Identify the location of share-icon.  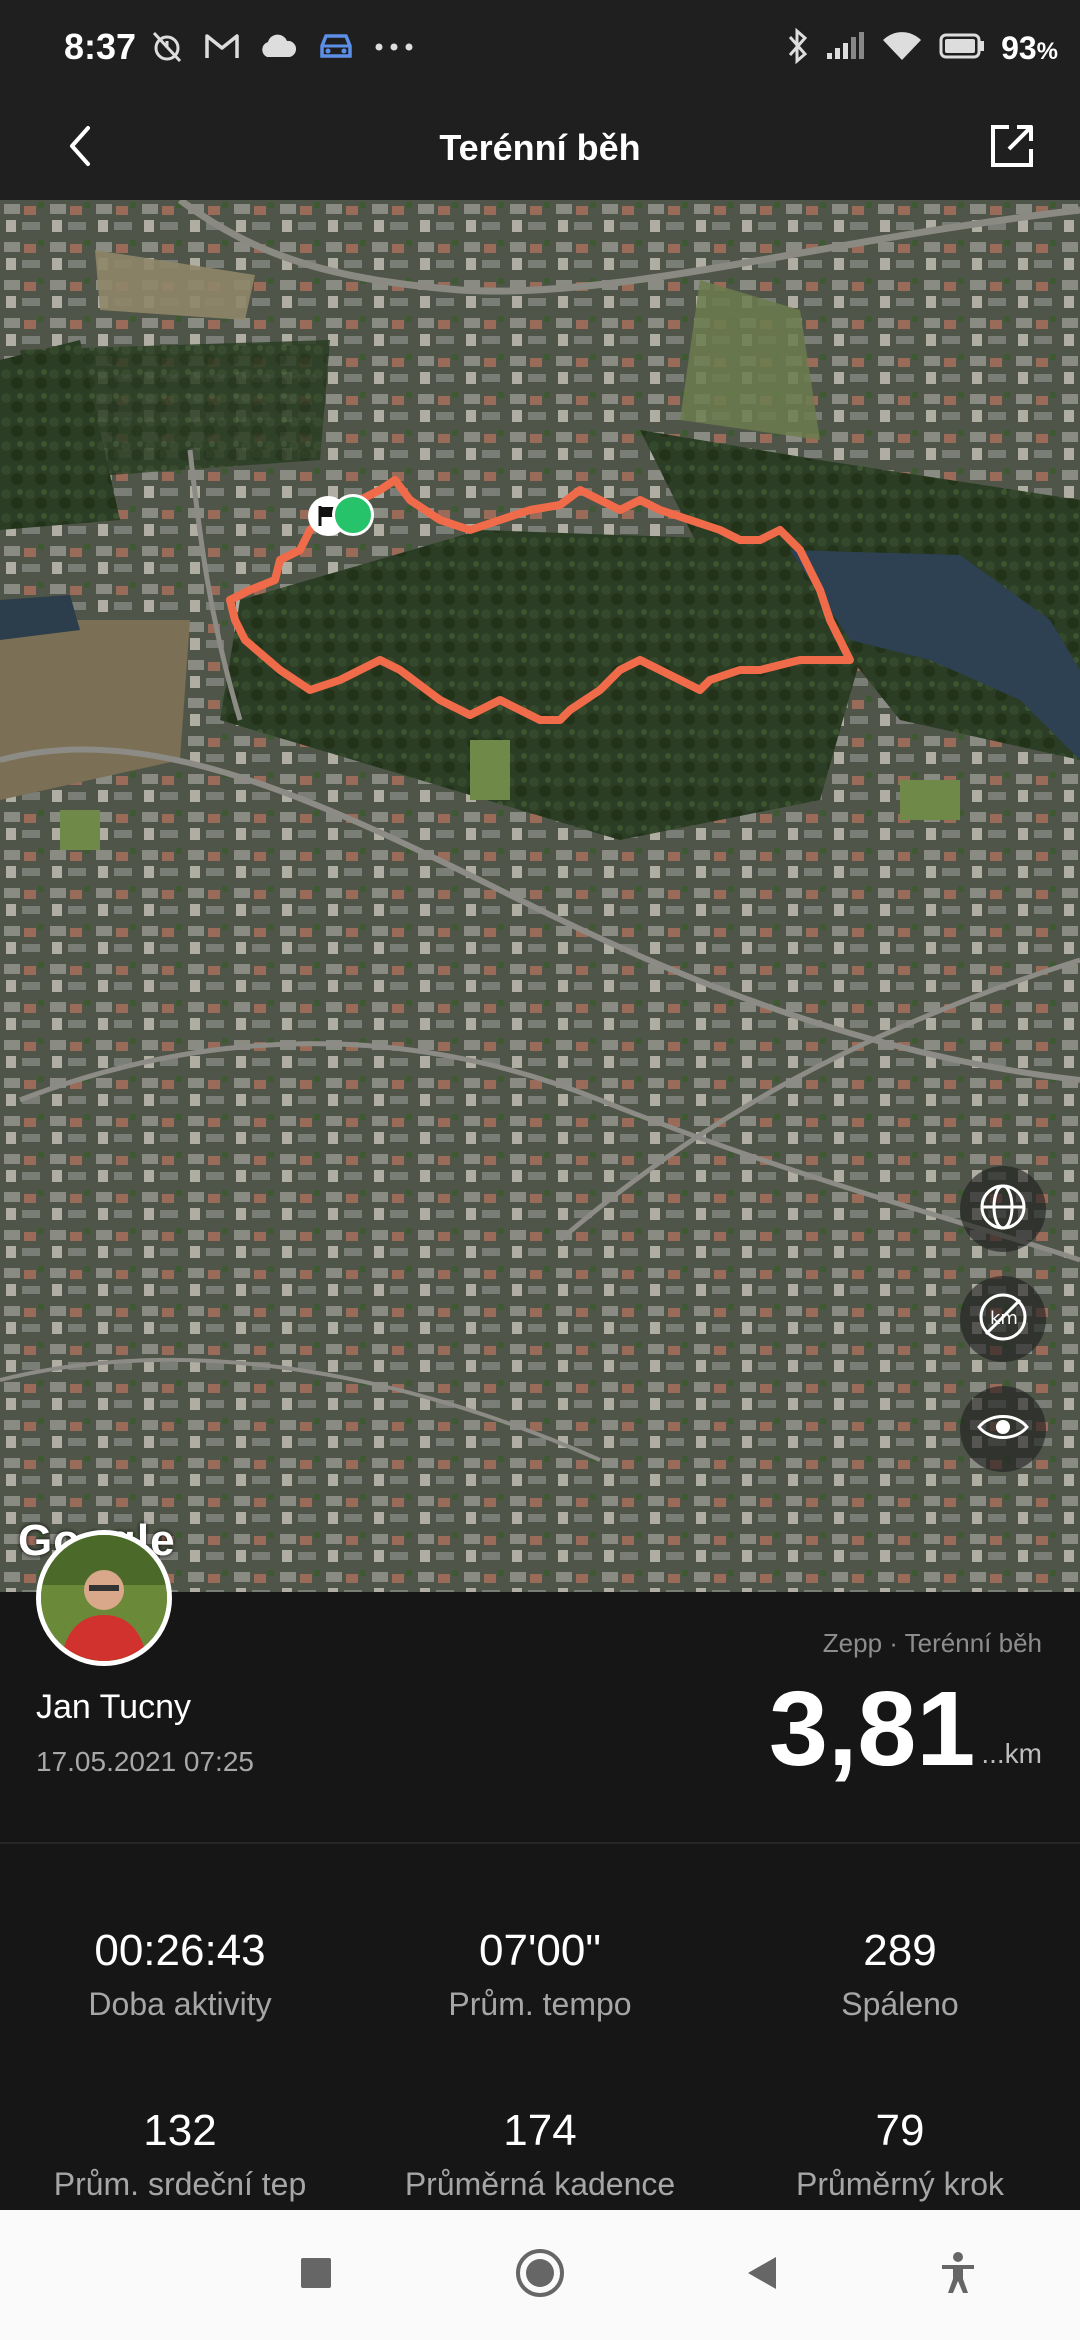
(1012, 148).